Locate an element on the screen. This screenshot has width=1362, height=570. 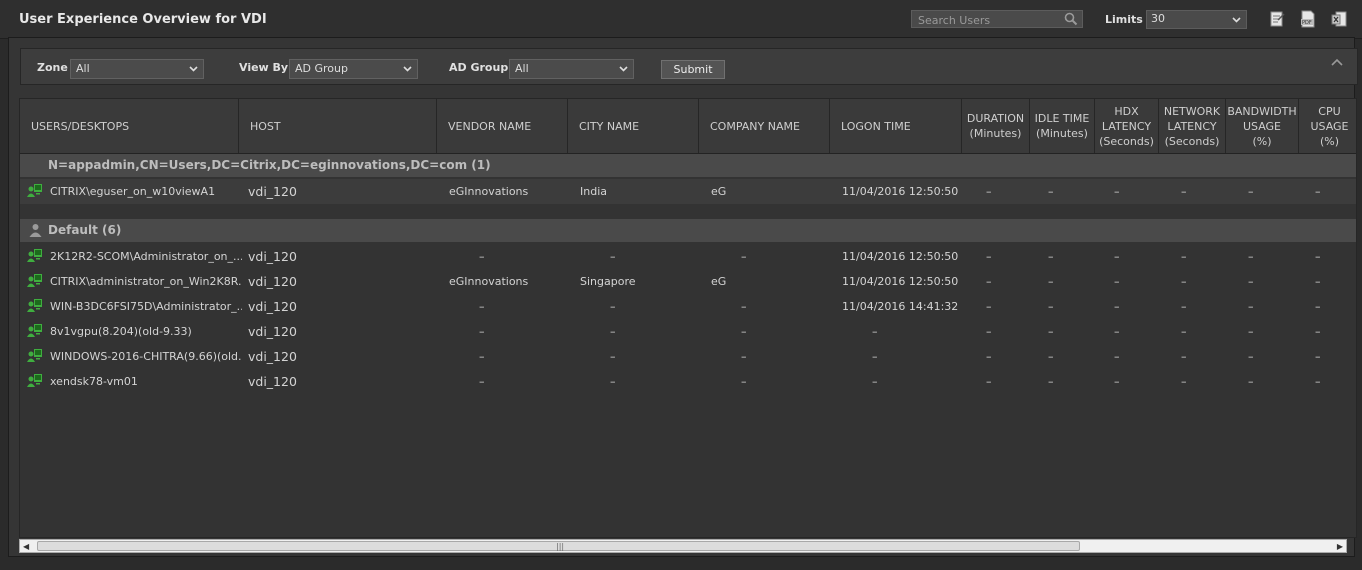
viewby-select: AD Group is located at coordinates (353, 69).